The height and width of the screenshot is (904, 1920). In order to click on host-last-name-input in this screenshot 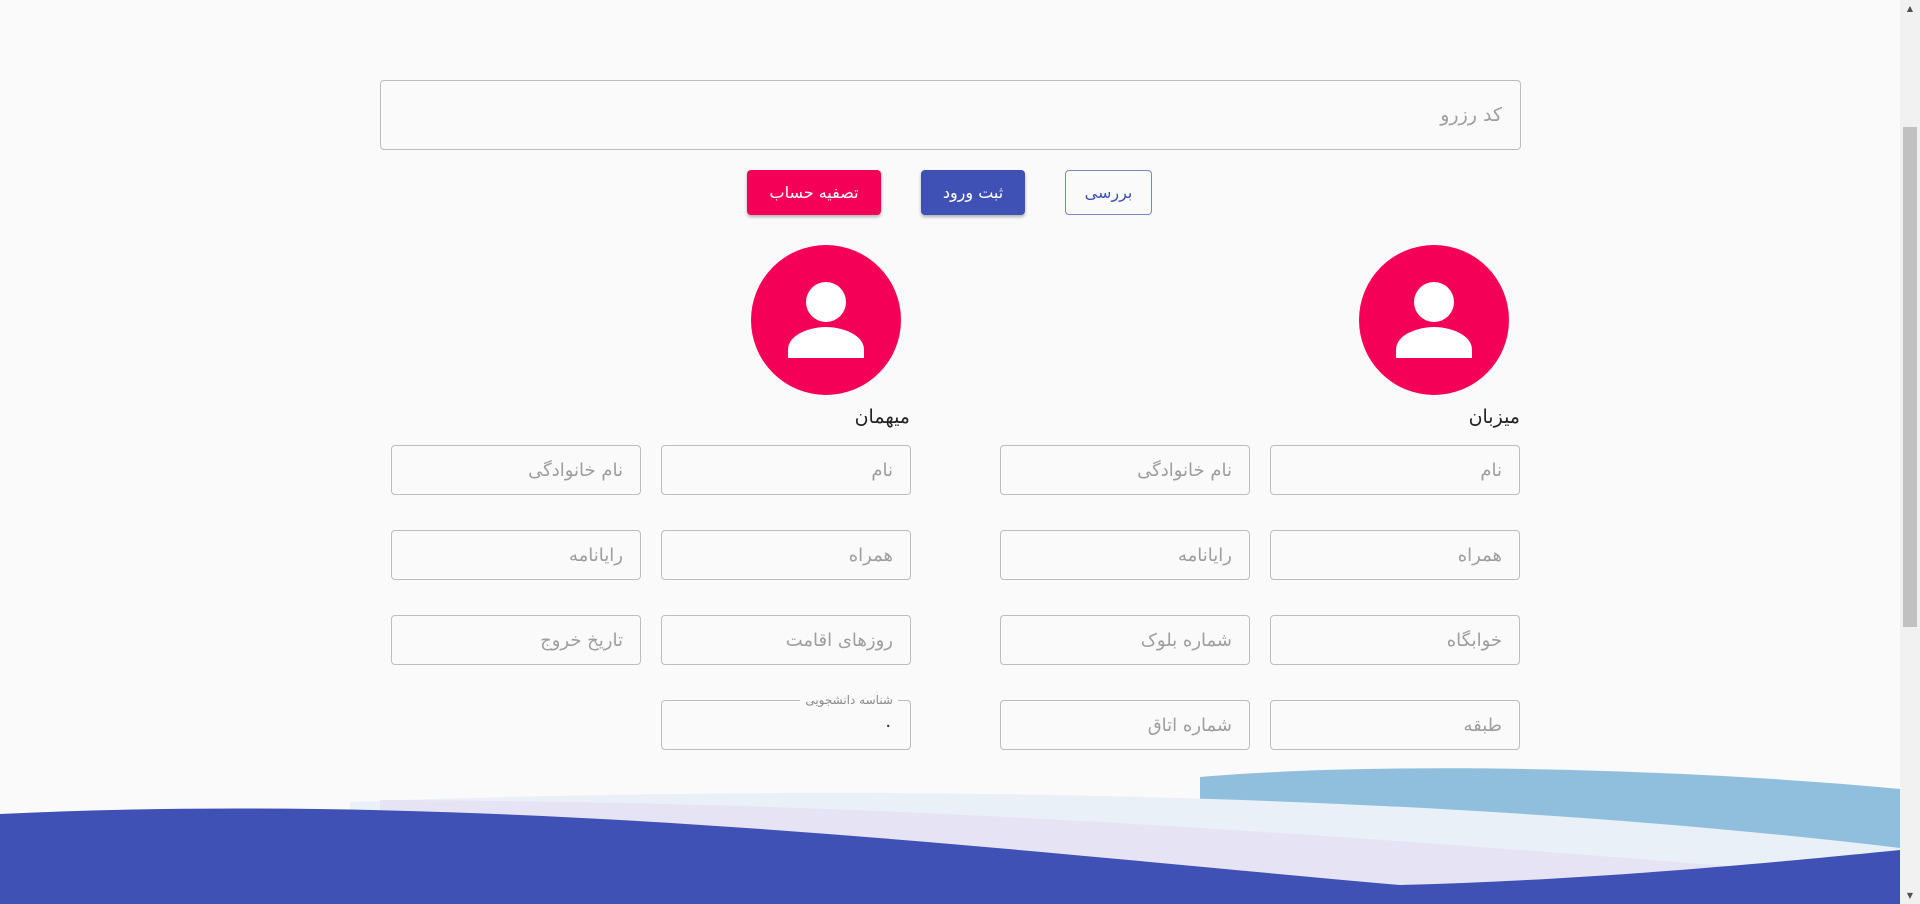, I will do `click(1125, 470)`.